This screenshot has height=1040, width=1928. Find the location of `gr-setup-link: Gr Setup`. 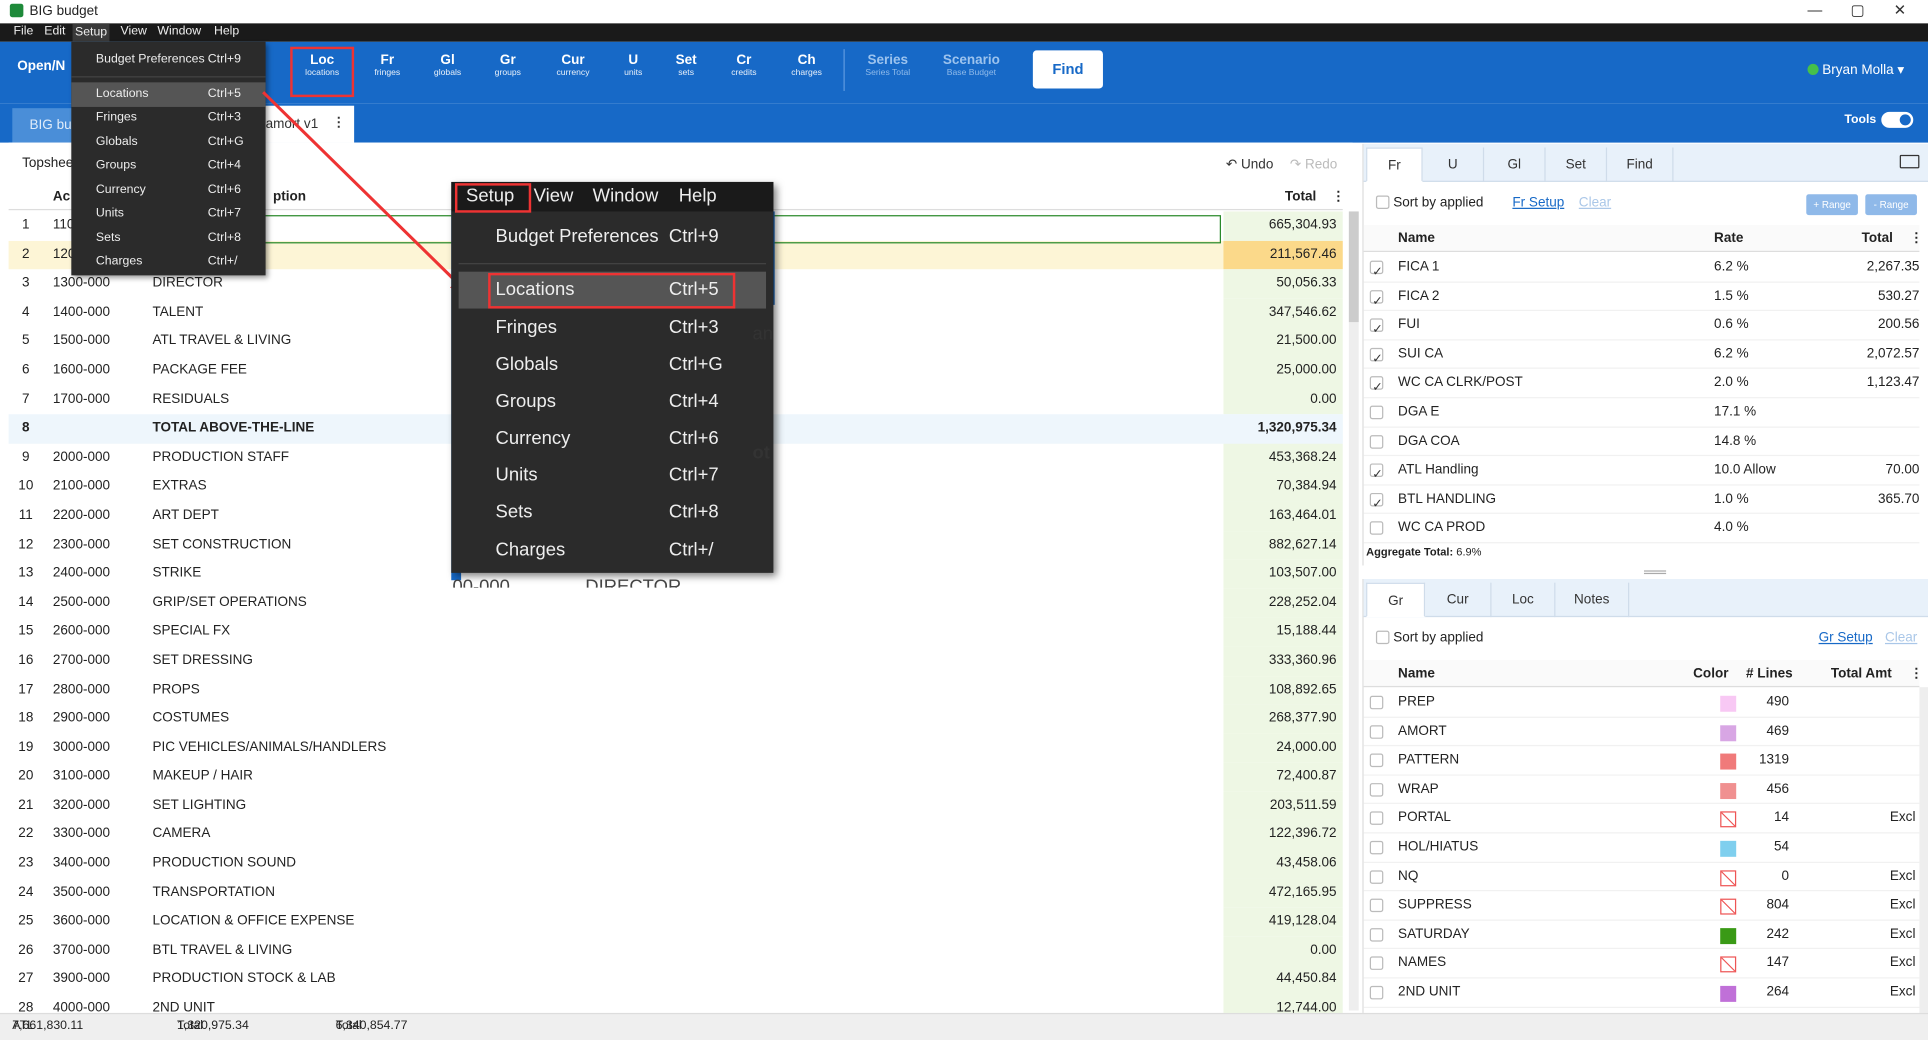

gr-setup-link: Gr Setup is located at coordinates (1846, 638).